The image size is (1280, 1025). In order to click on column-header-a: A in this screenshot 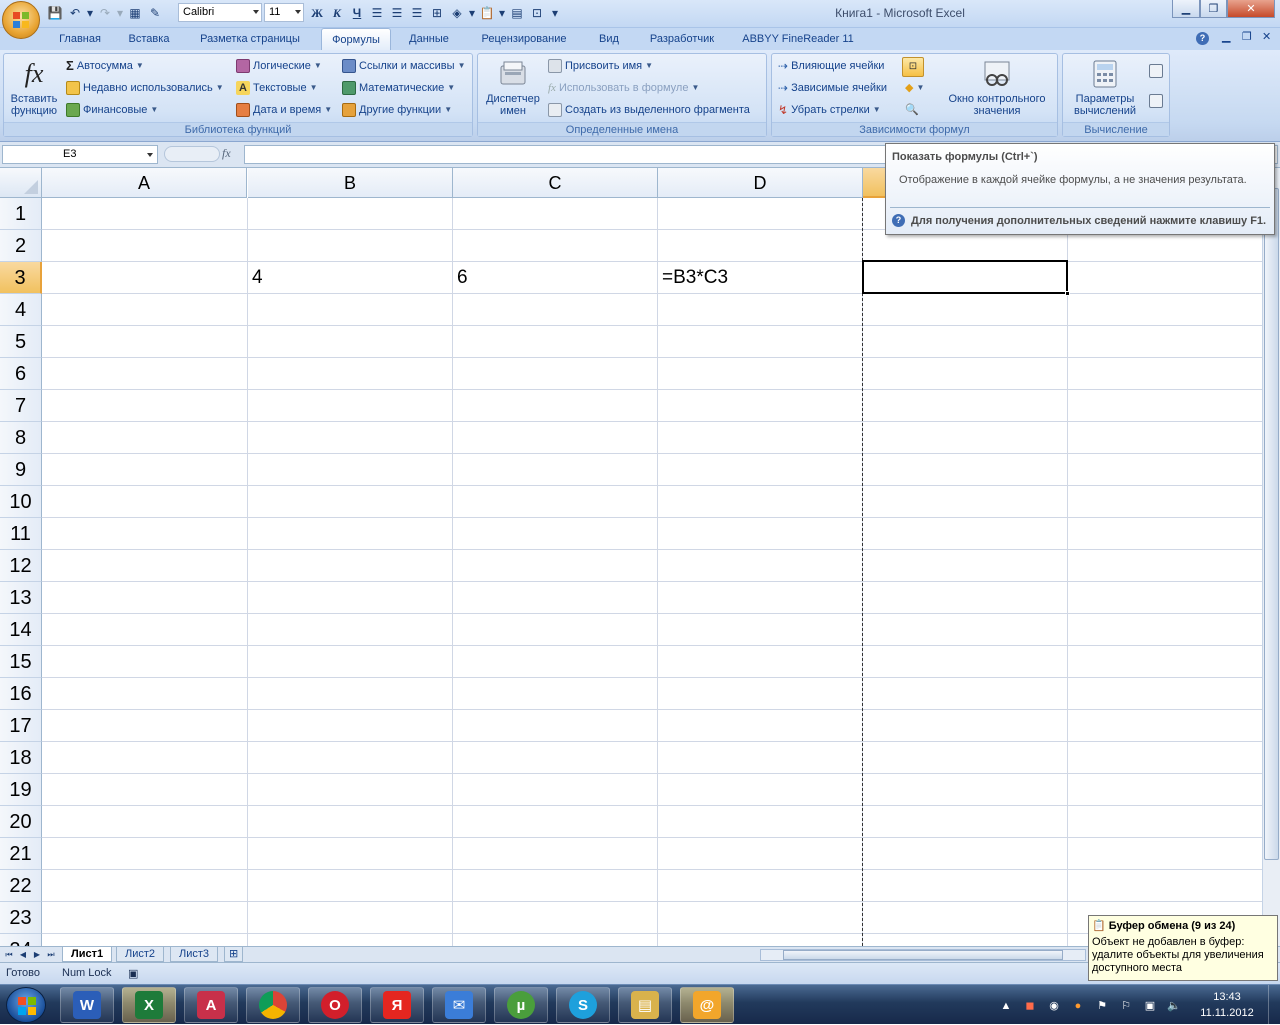, I will do `click(144, 183)`.